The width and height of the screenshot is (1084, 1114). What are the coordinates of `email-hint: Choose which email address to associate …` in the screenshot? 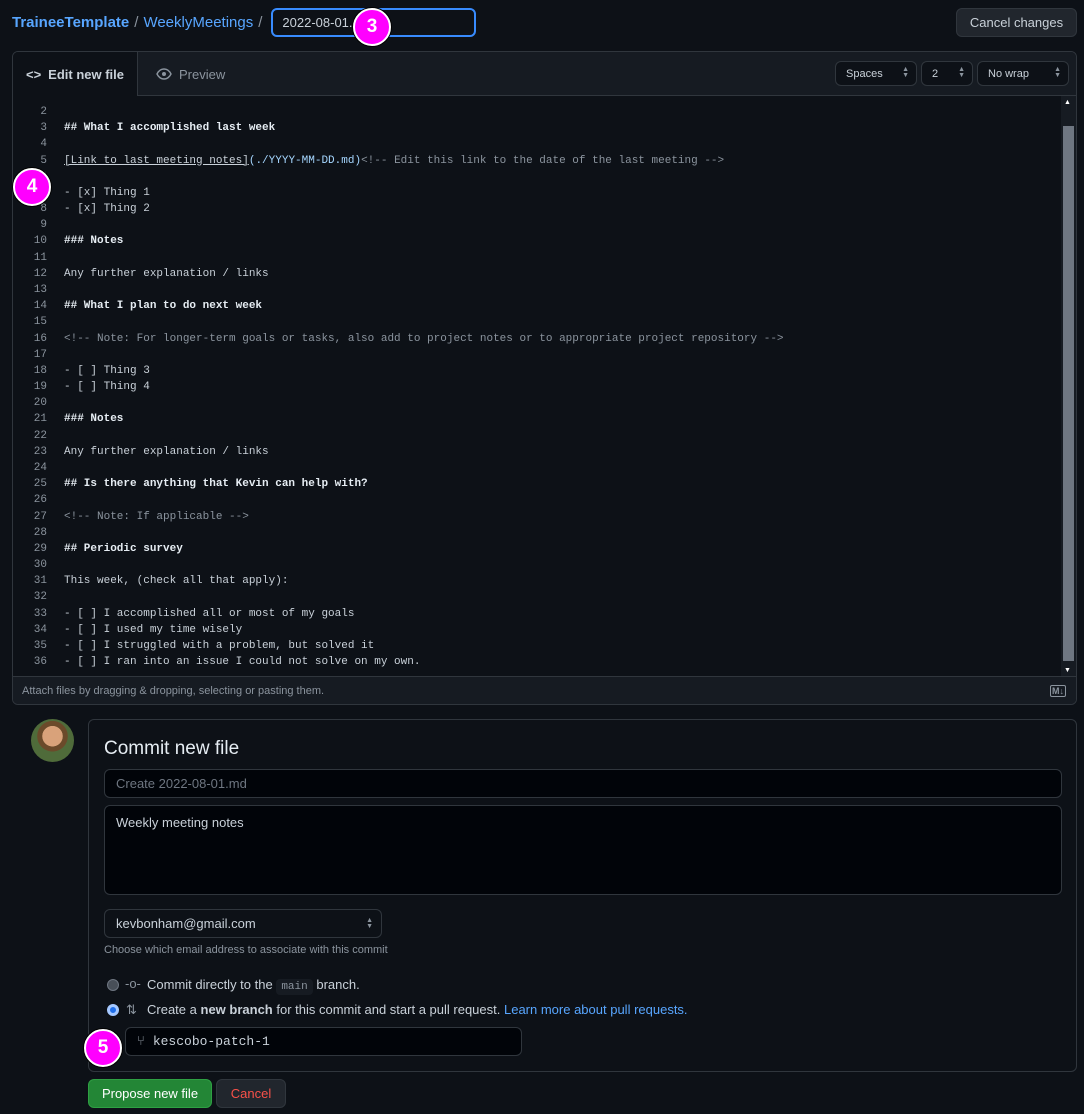 It's located at (246, 950).